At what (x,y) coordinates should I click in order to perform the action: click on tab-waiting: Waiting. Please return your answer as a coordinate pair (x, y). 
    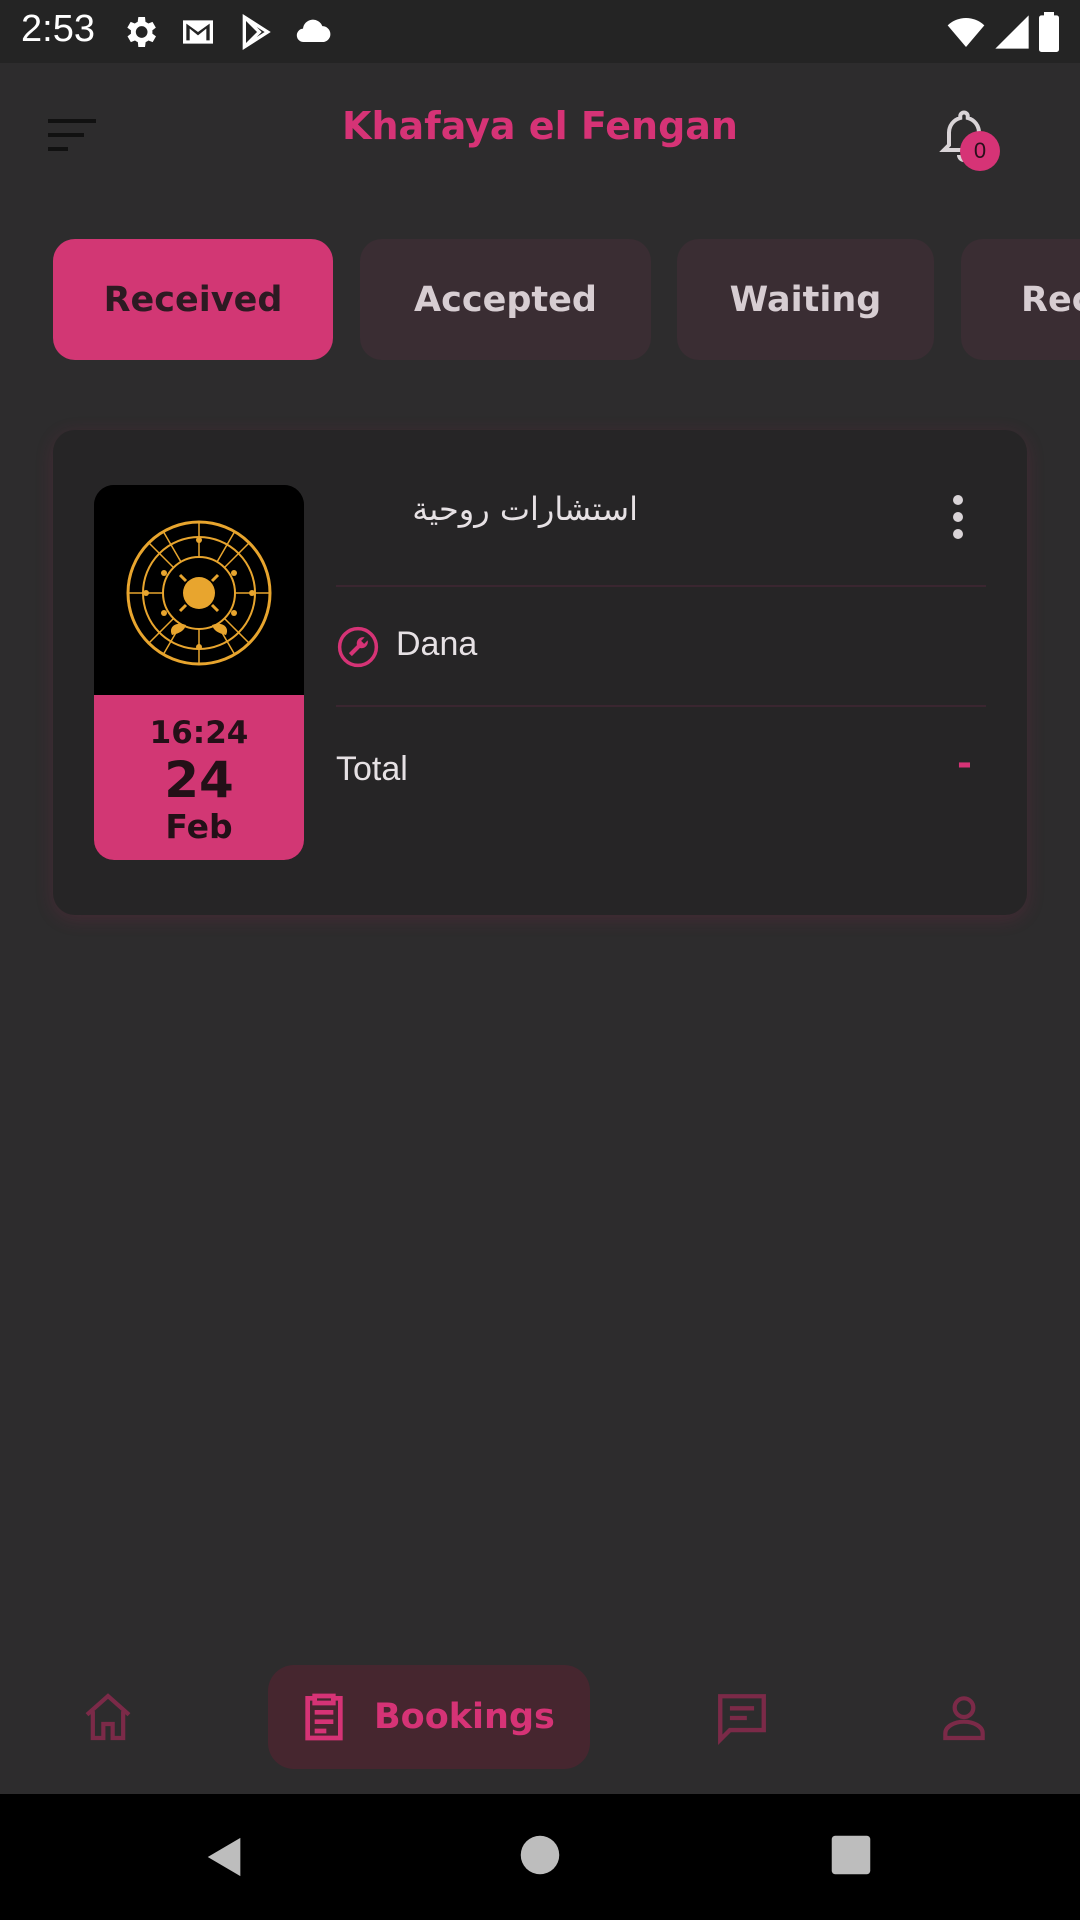
    Looking at the image, I should click on (805, 299).